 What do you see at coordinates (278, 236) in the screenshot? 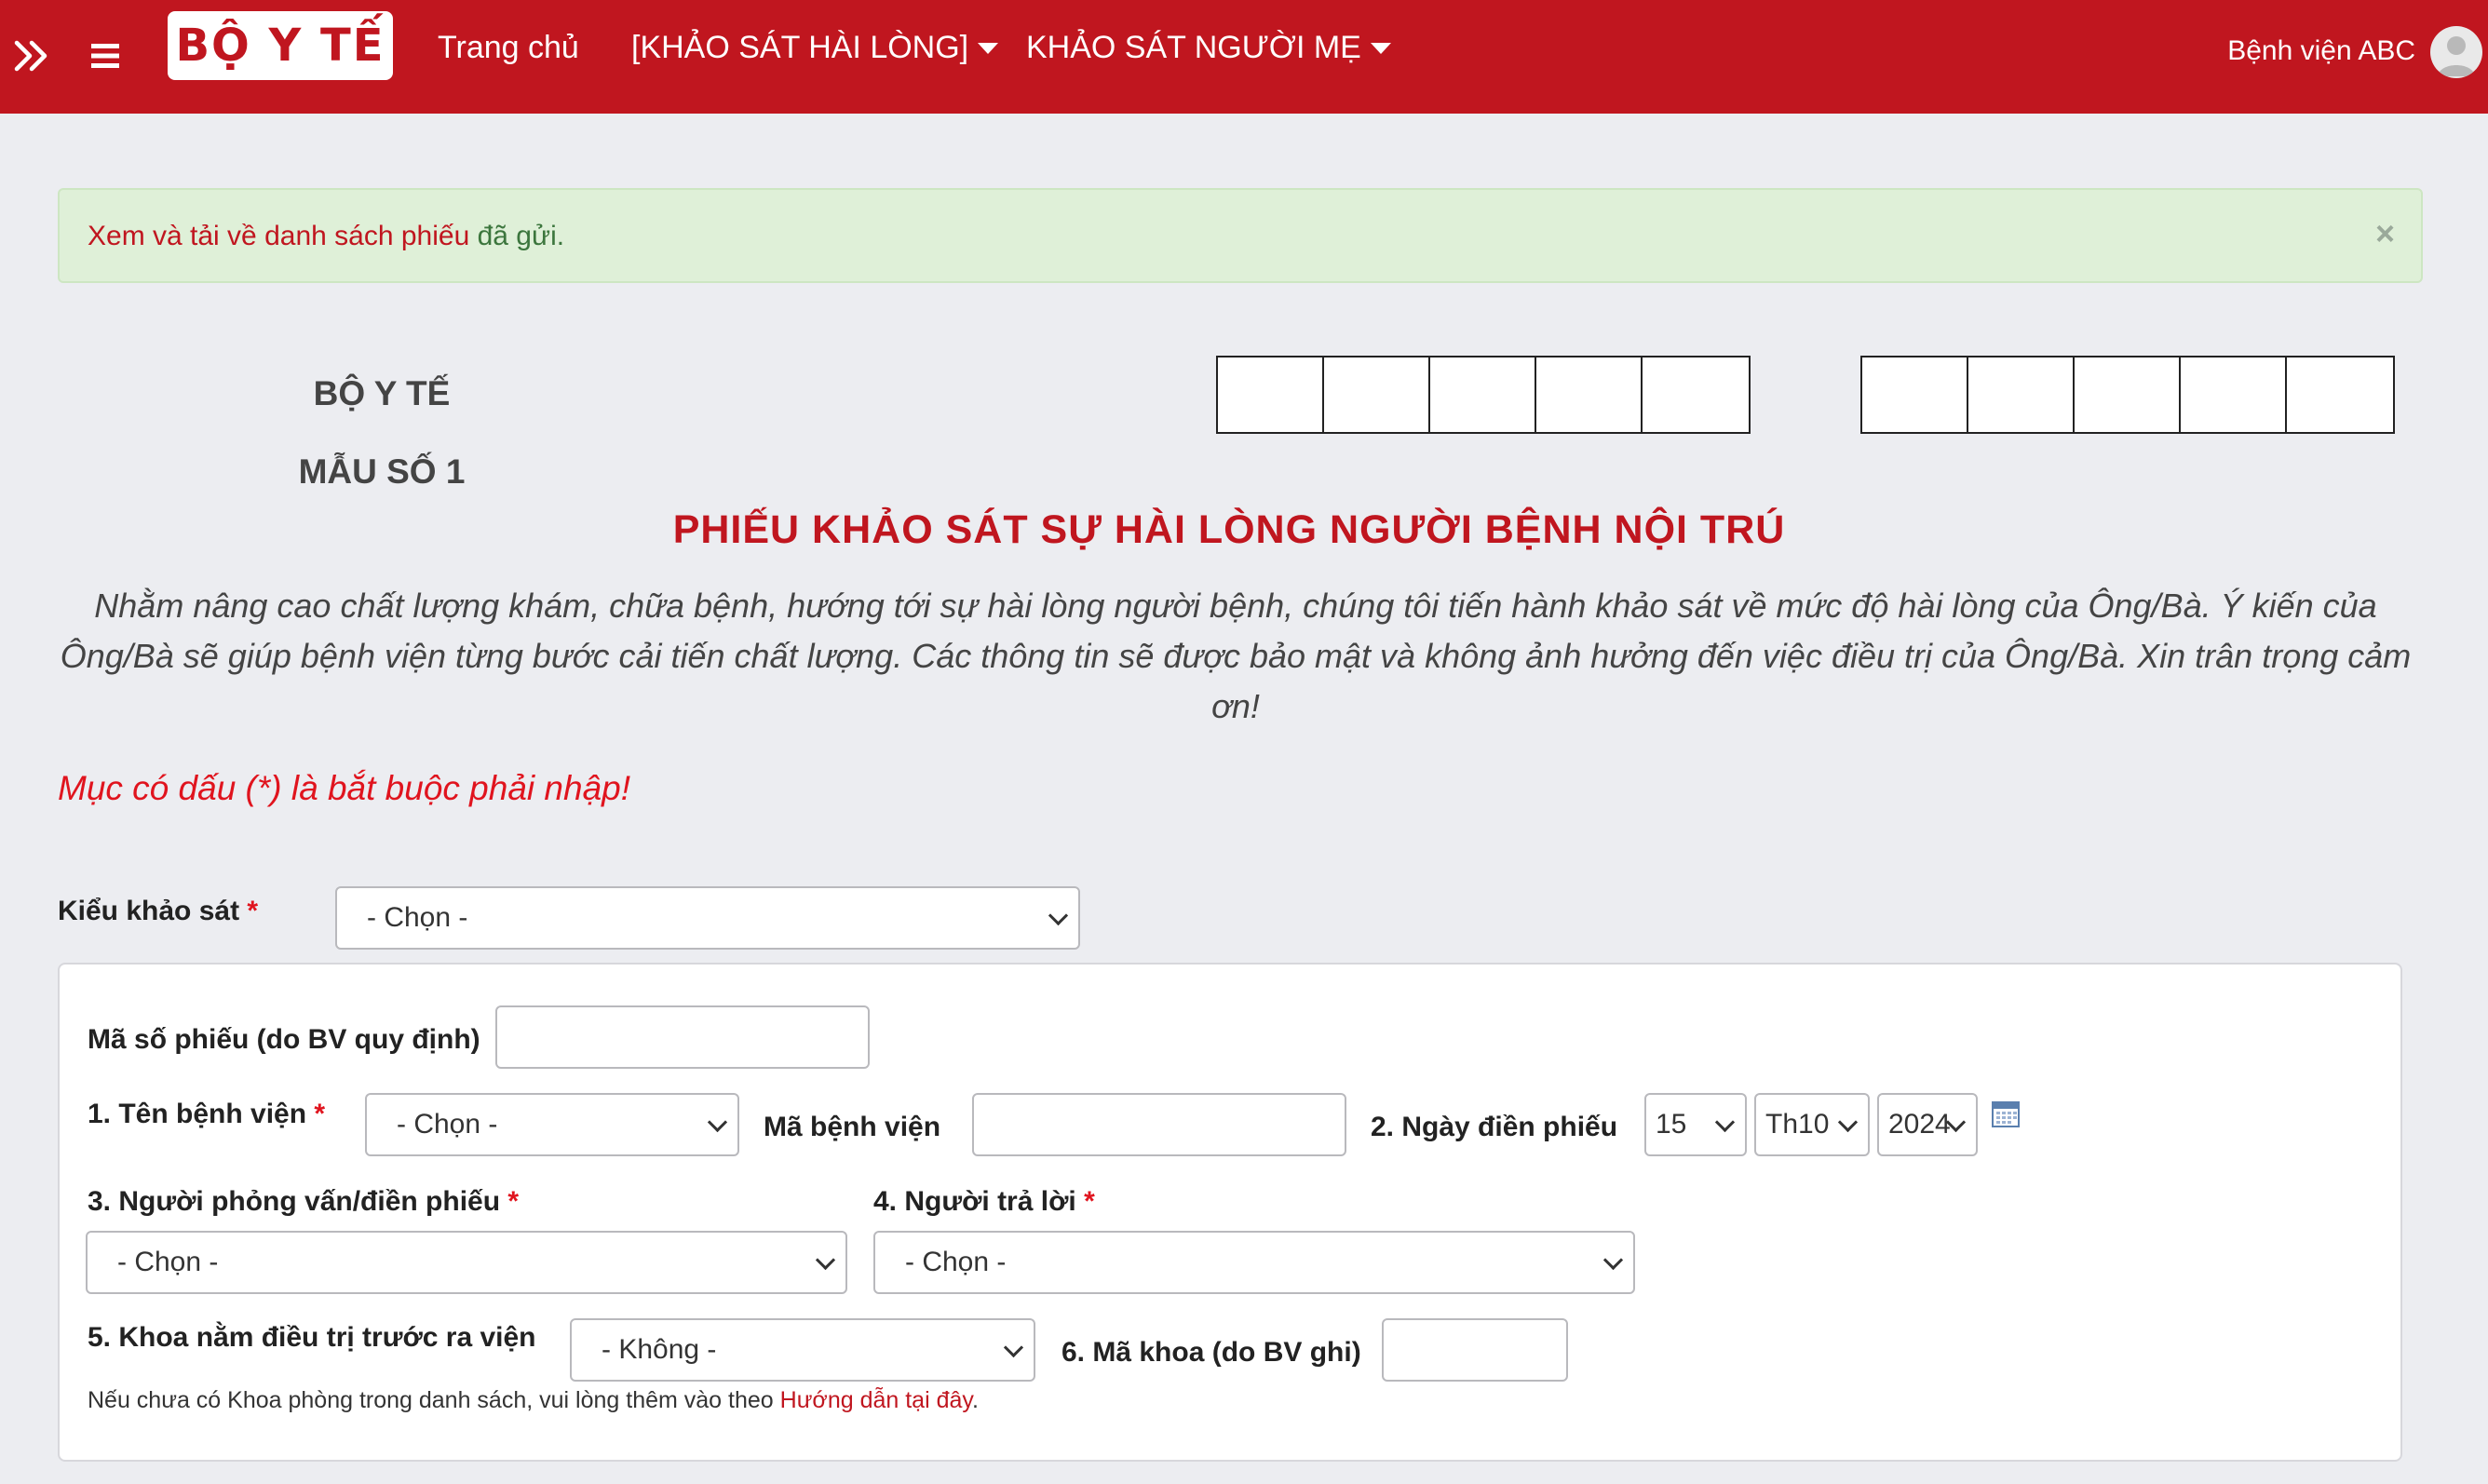
I see `sent-forms-link: Xem và tải về danh sách phiếu` at bounding box center [278, 236].